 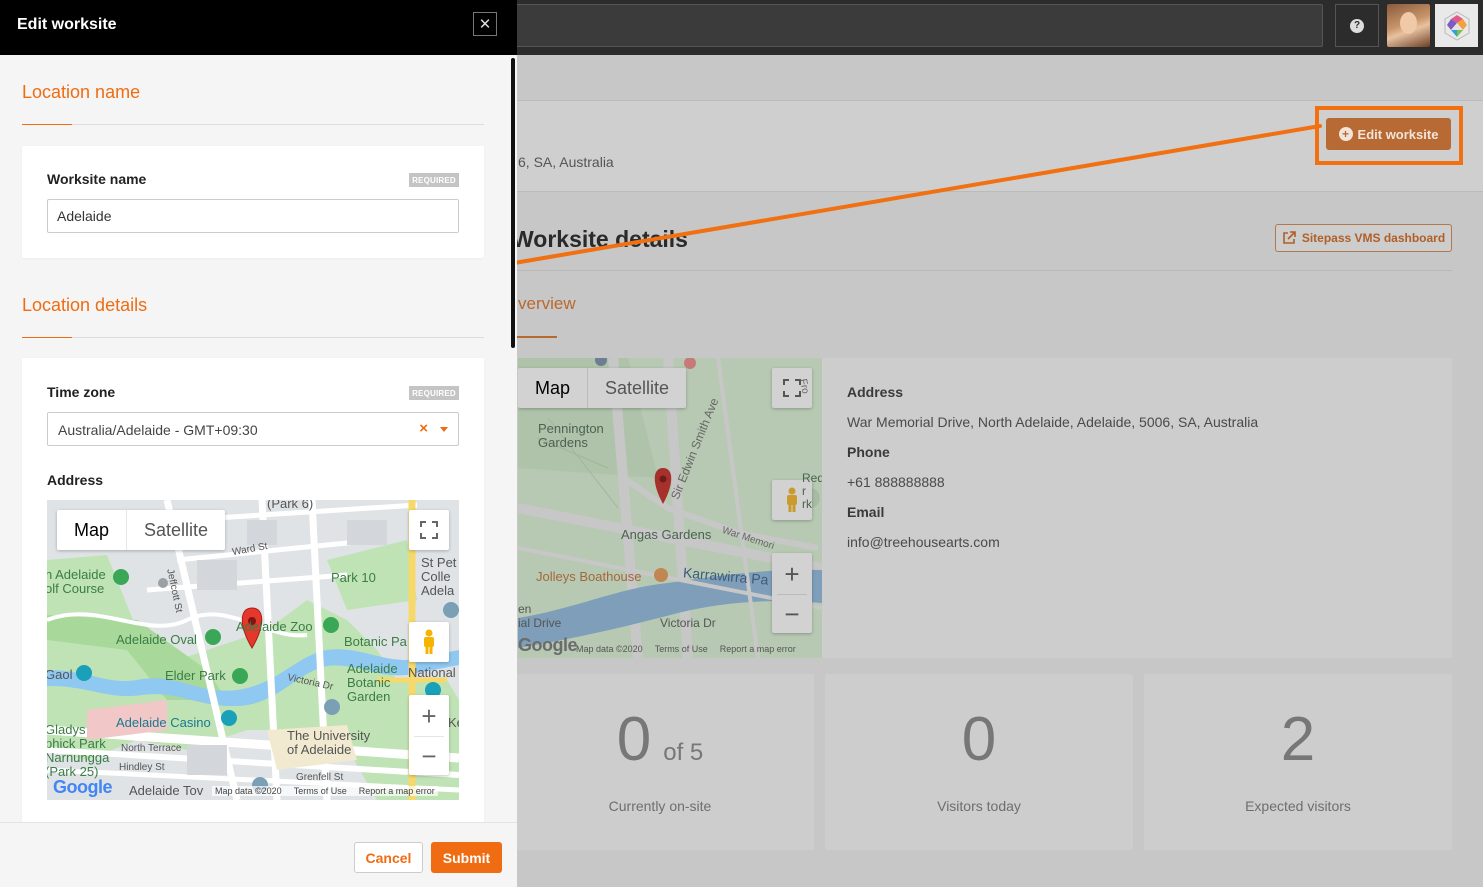 What do you see at coordinates (566, 162) in the screenshot?
I see `header-address: 6, SA, Australia` at bounding box center [566, 162].